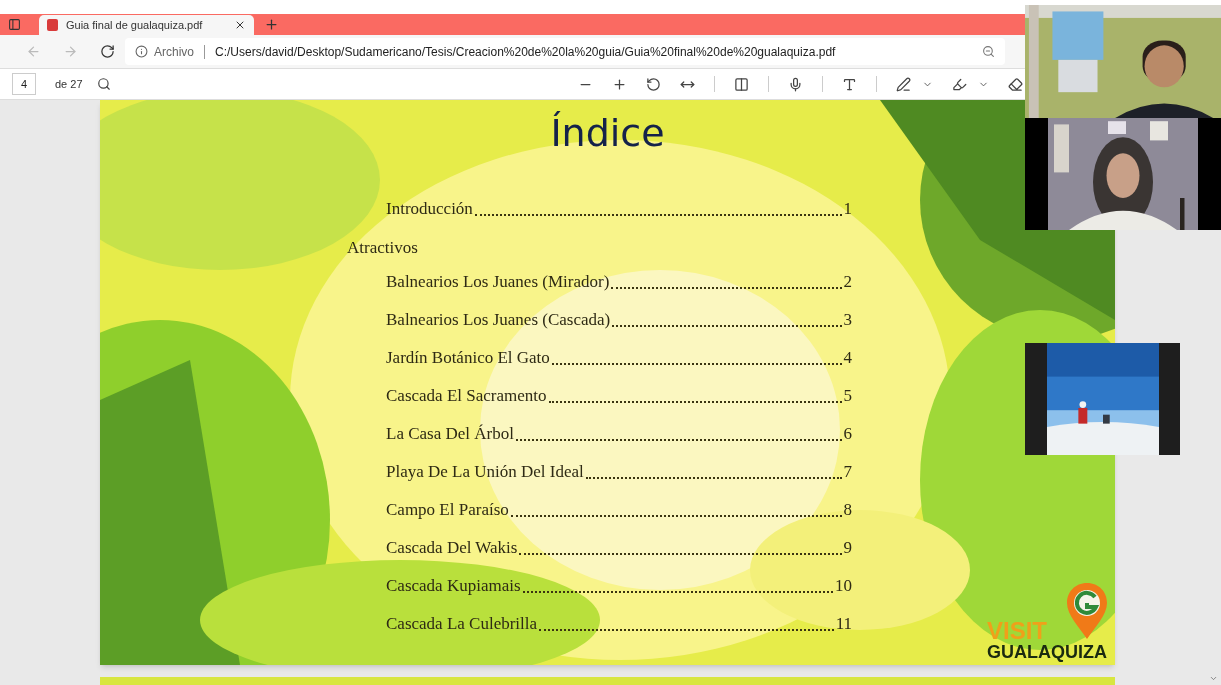  I want to click on url-text: C:/Users/david/Desktop/Sudamericano/Tesis/Creacion%20de%20la%20guia/Guia%20final%20de%20gualaquiza.pdf, so click(526, 52).